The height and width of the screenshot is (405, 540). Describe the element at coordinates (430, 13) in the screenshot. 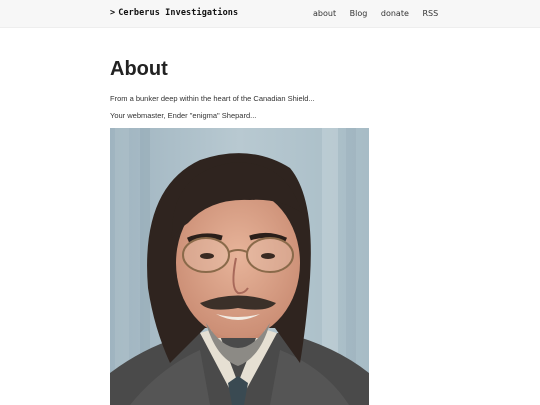

I see `nav-rss-link: RSS` at that location.